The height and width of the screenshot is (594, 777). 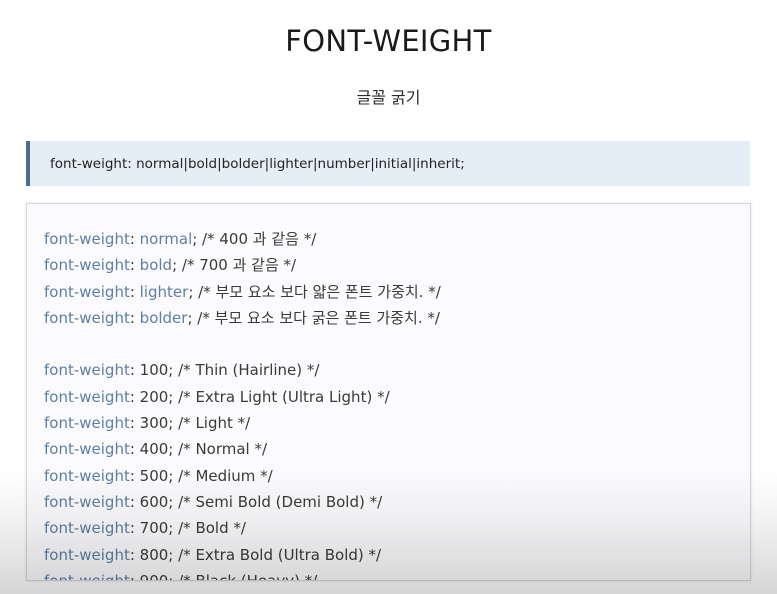 What do you see at coordinates (201, 475) in the screenshot?
I see `code-value-comment: : 500; /* Medium */` at bounding box center [201, 475].